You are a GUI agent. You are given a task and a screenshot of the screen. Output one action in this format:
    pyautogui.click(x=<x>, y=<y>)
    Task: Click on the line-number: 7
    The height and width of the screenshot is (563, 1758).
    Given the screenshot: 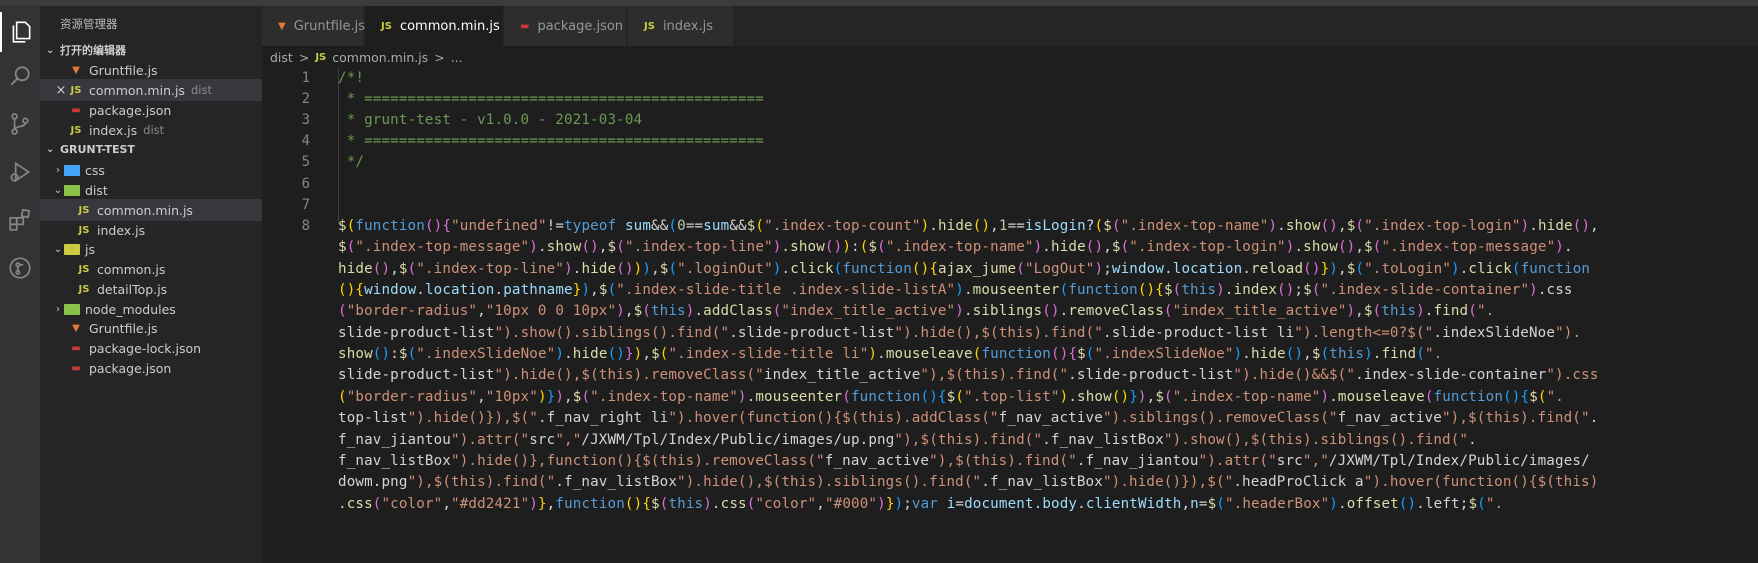 What is the action you would take?
    pyautogui.click(x=305, y=205)
    